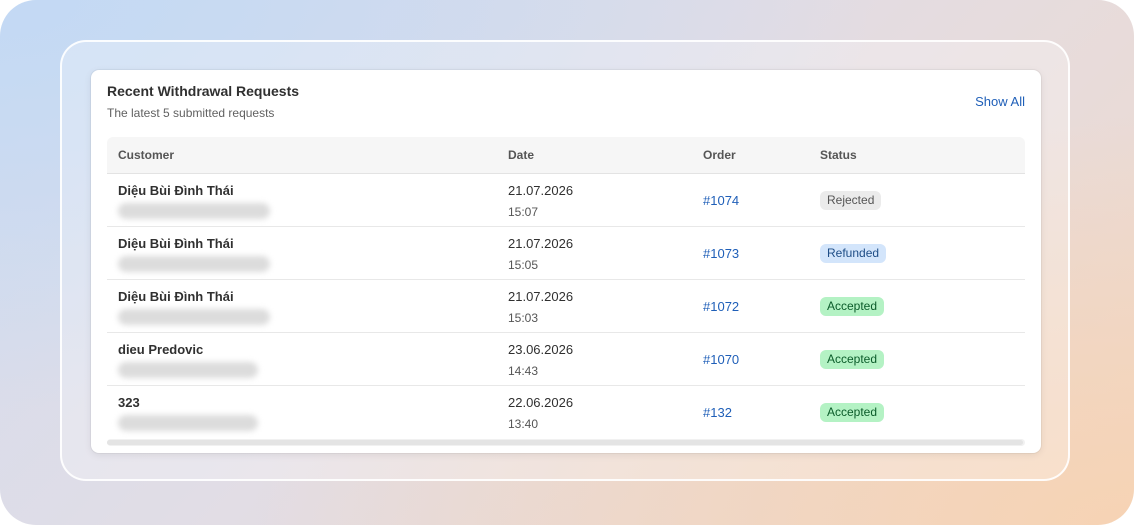 The width and height of the screenshot is (1134, 525). I want to click on request-date: 22.06.2026, so click(541, 402).